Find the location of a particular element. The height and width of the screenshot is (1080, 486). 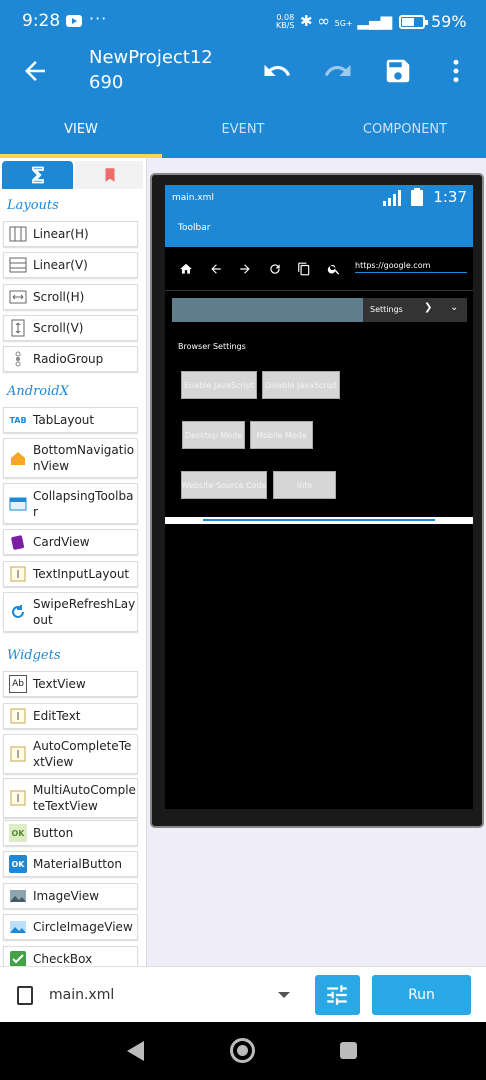

palette-item-checkbox: CheckBox is located at coordinates (70, 956).